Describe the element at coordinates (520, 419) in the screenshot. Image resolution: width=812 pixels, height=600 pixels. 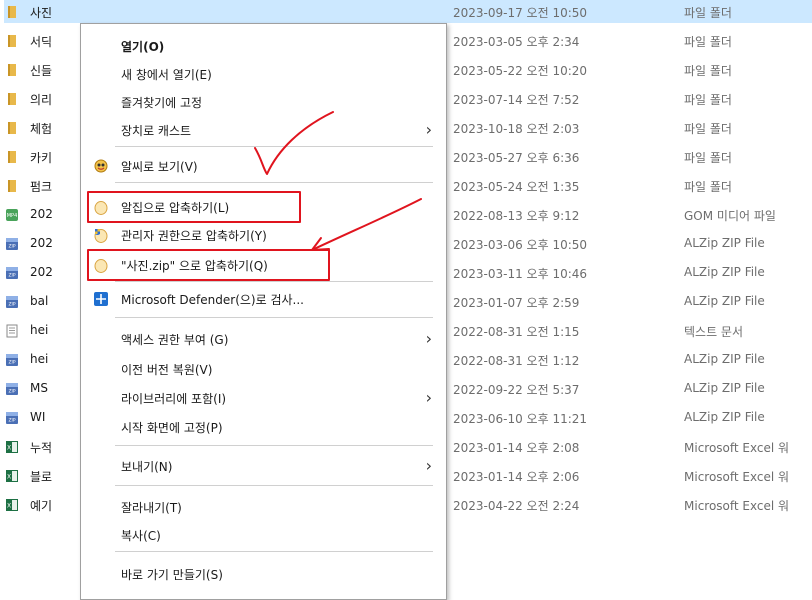
I see `file-date: 2023-06-10 오후 11:21` at that location.